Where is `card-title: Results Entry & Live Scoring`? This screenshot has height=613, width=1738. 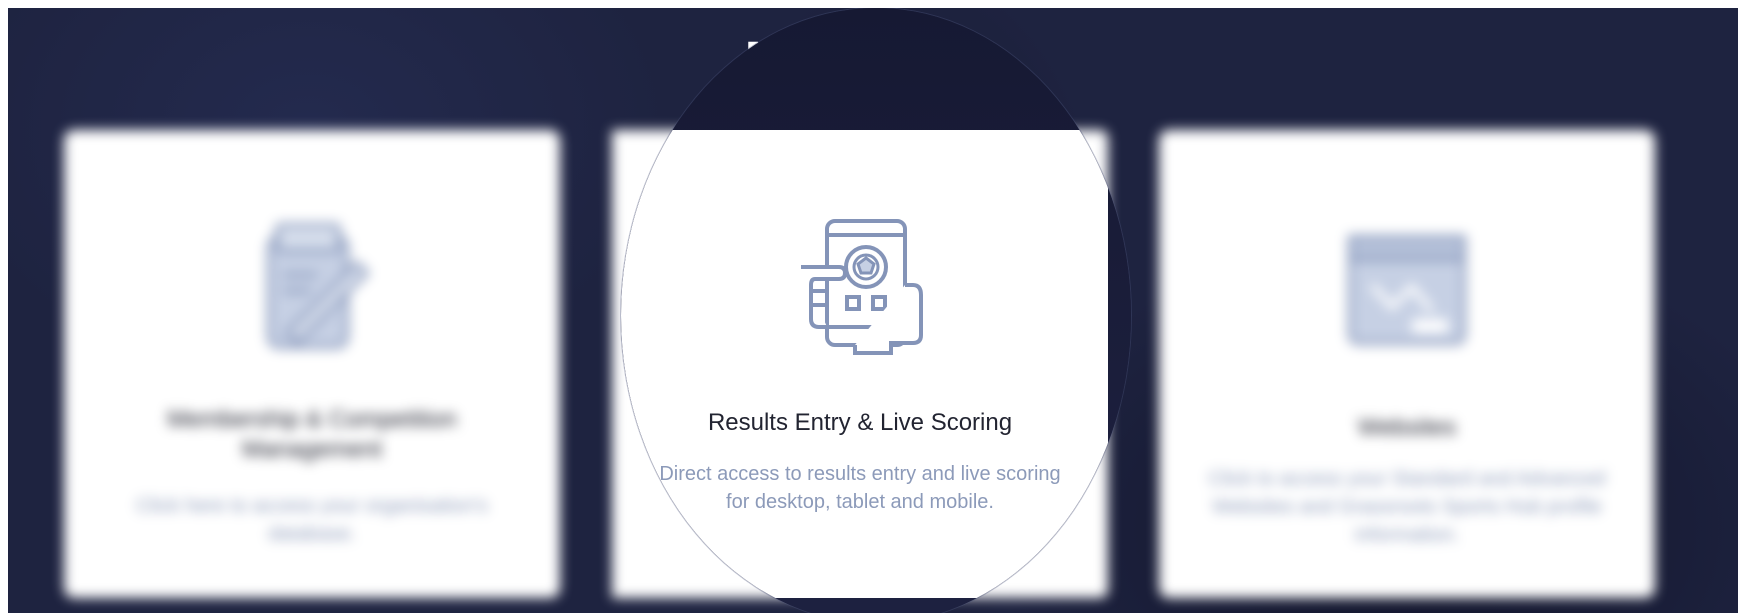
card-title: Results Entry & Live Scoring is located at coordinates (860, 422).